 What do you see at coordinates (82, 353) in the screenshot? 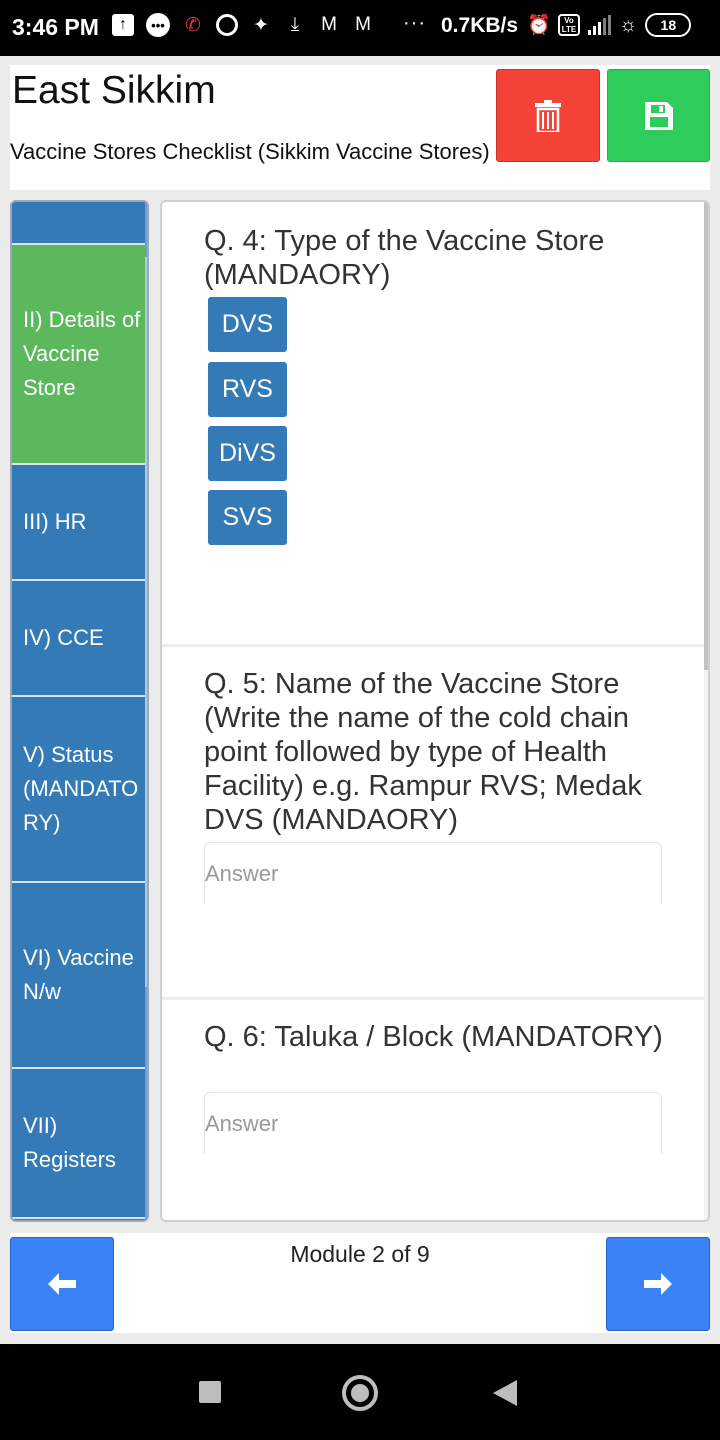
I see `sidebar-item-label: II) Details of Vaccine Store` at bounding box center [82, 353].